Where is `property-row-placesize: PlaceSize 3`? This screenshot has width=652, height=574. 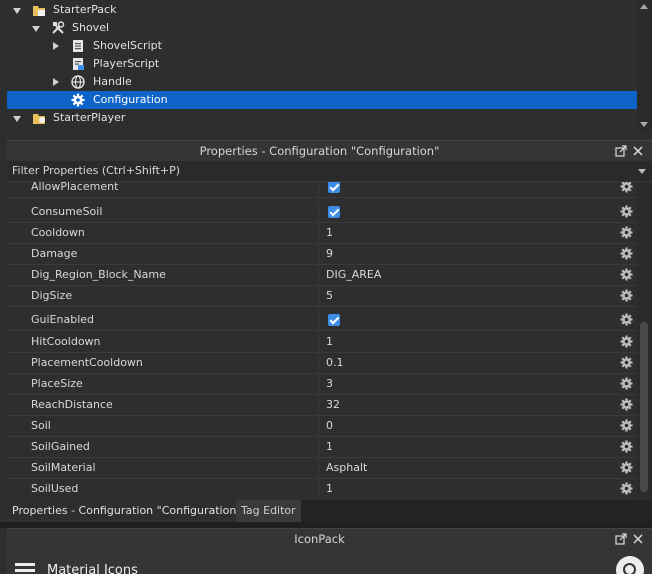
property-row-placesize: PlaceSize 3 is located at coordinates (322, 384).